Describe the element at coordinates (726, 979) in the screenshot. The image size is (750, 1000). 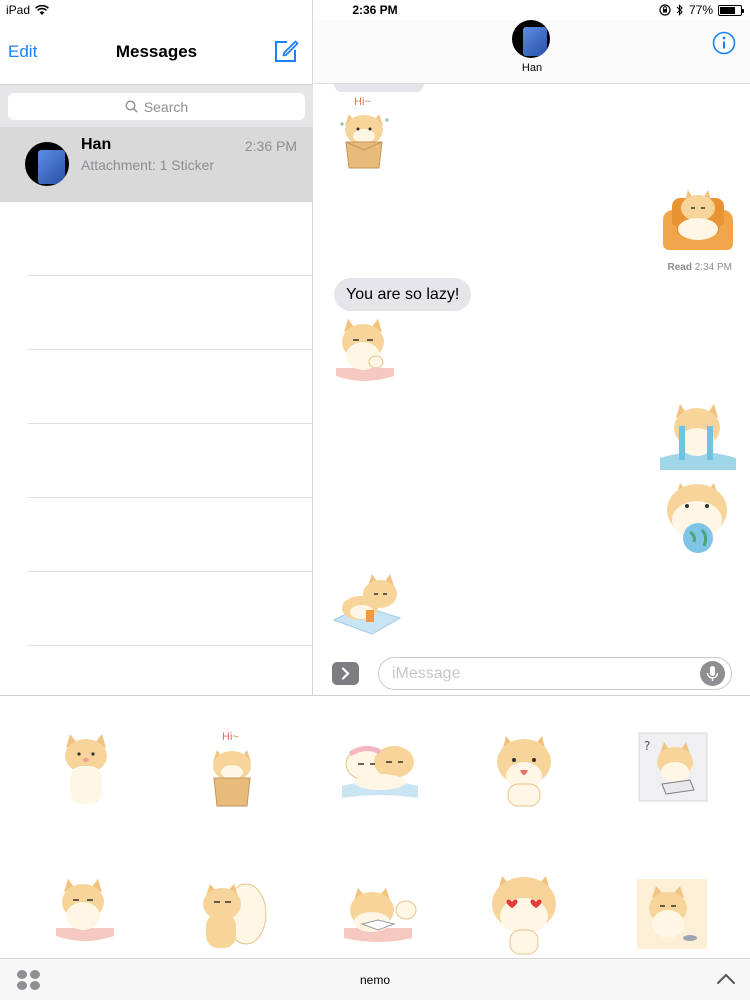
I see `chevron-up-icon` at that location.